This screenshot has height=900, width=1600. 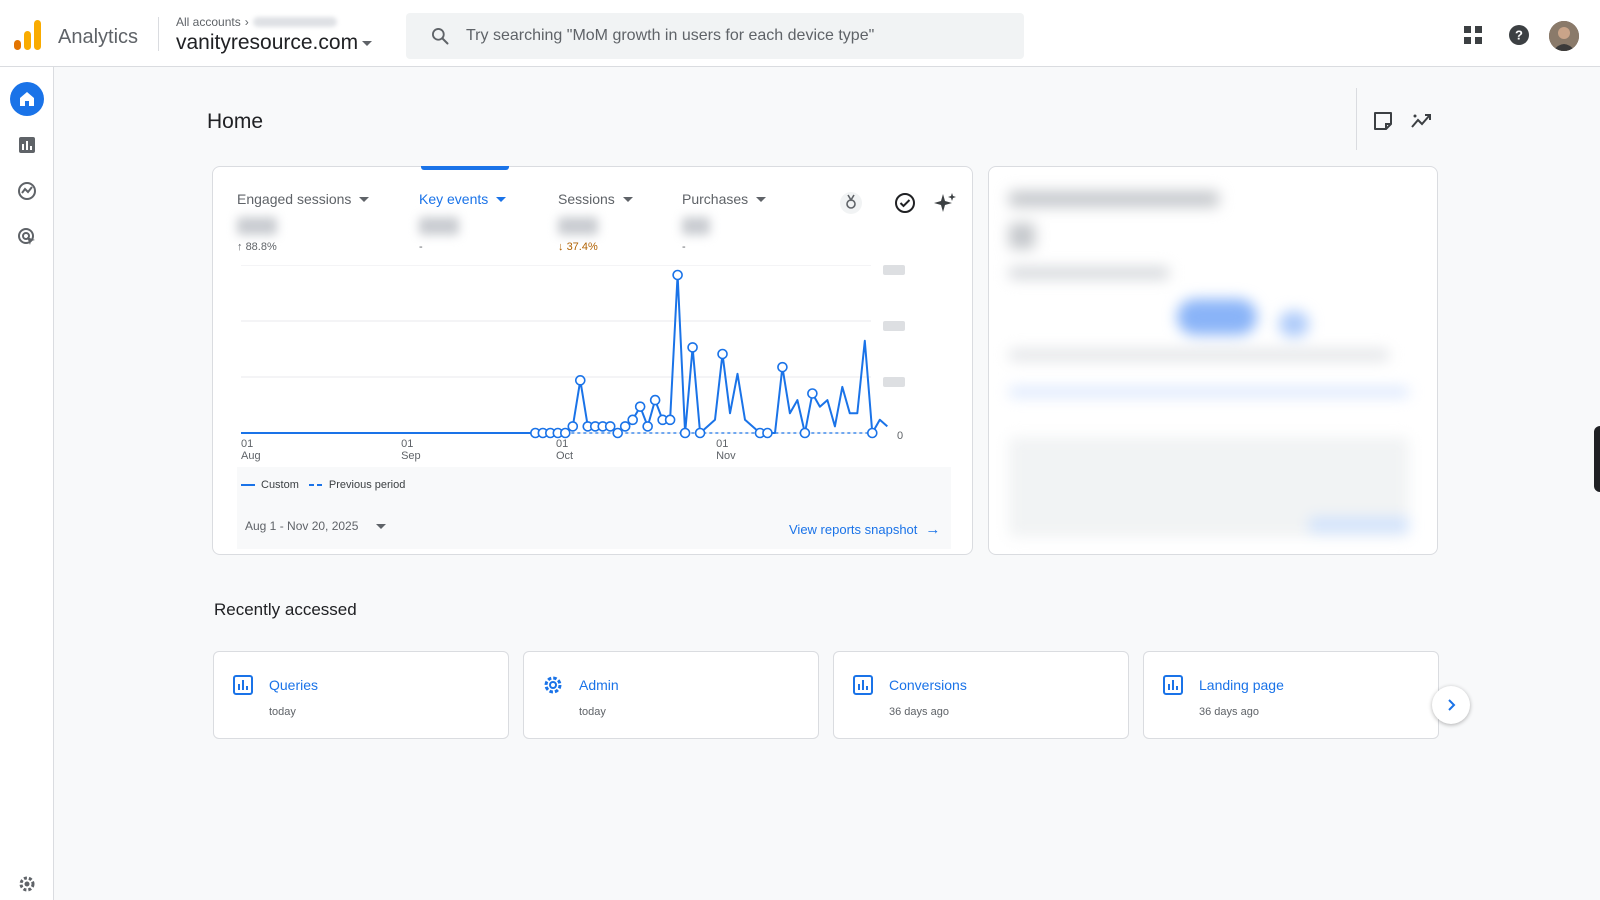 I want to click on metric-key-events: Key events -, so click(x=463, y=222).